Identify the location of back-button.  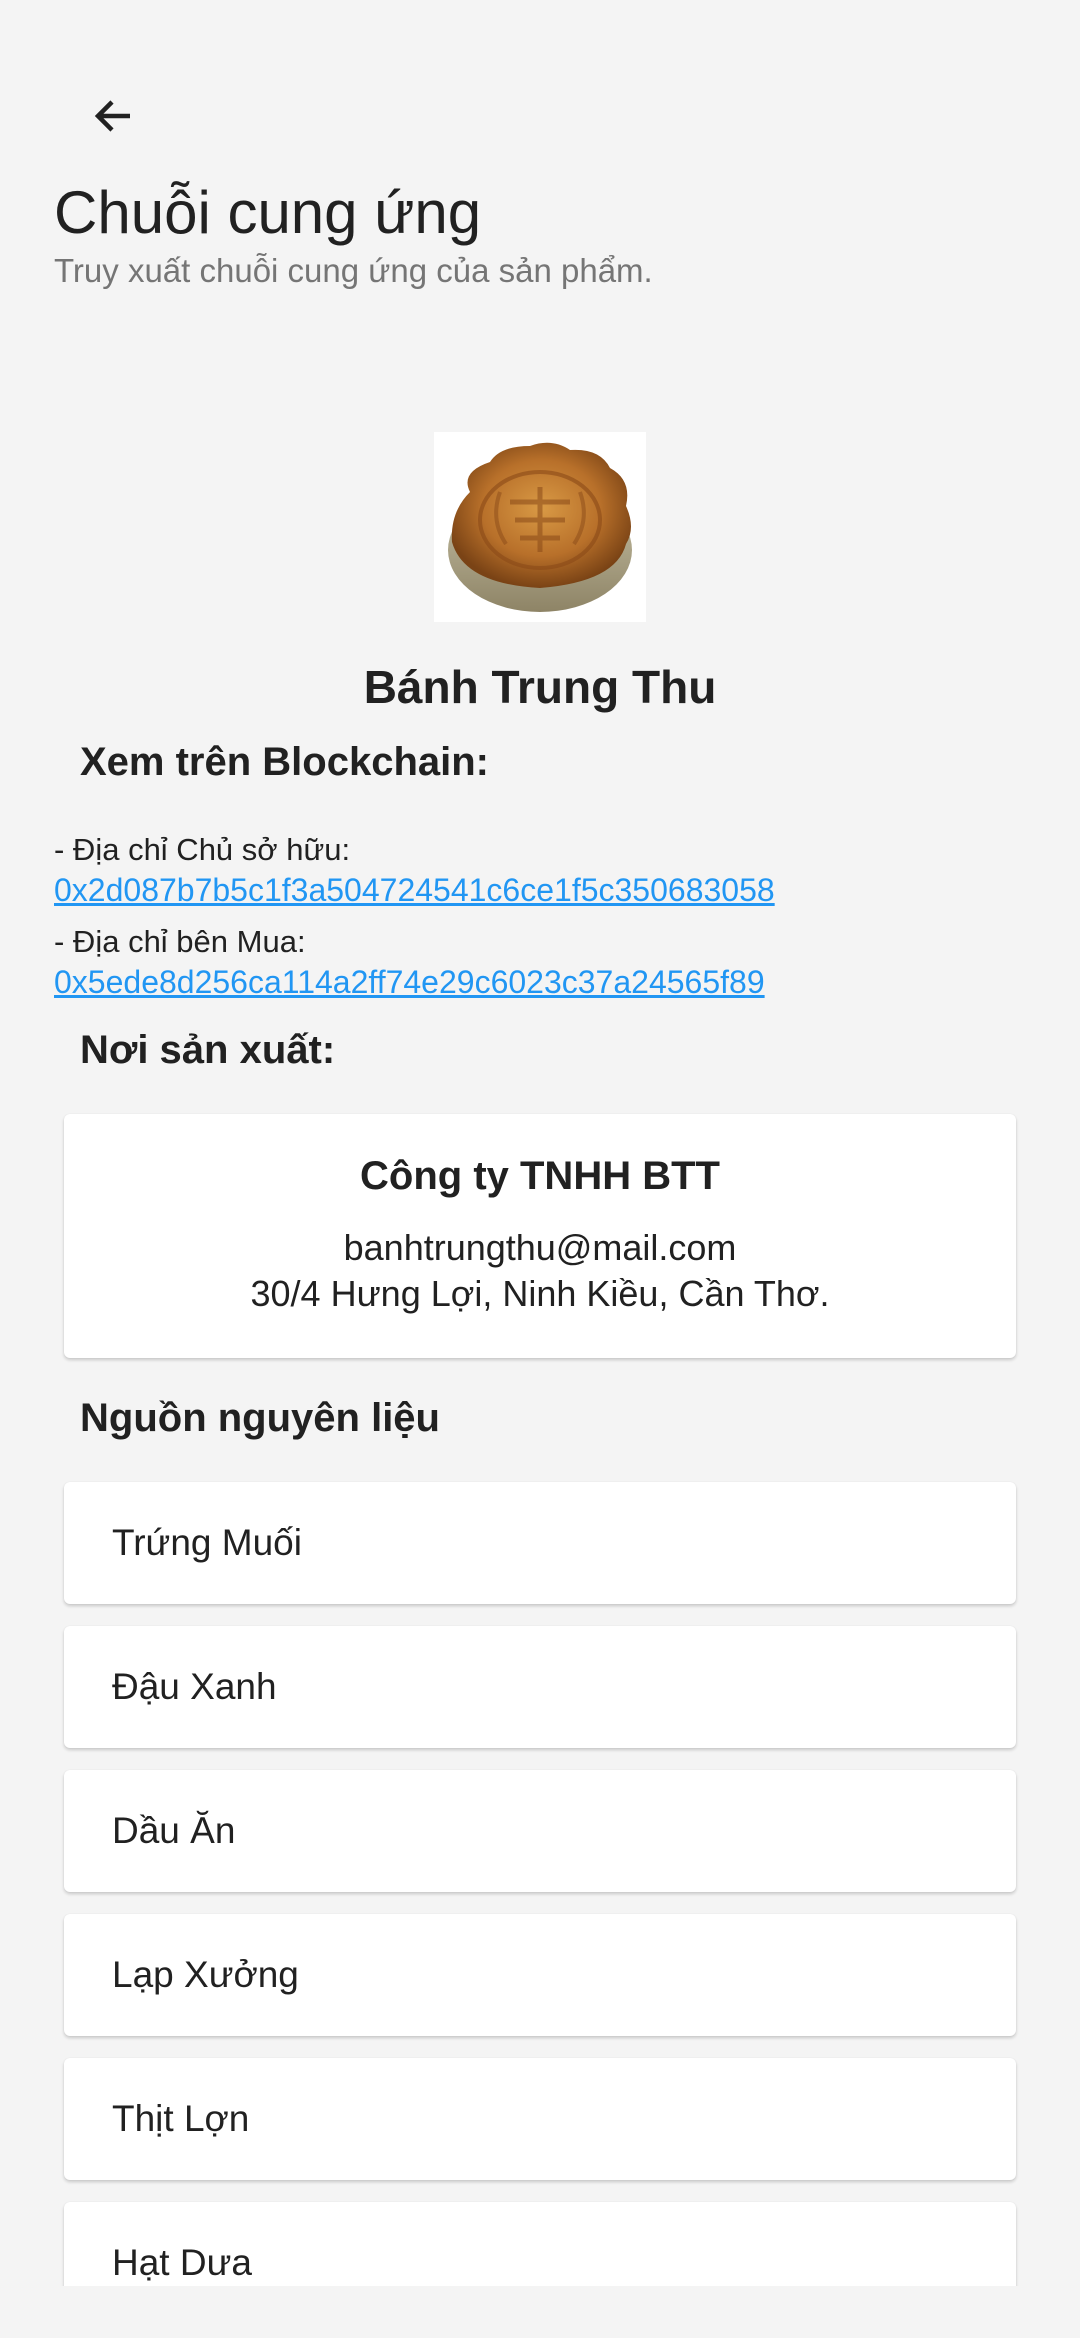
(114, 116).